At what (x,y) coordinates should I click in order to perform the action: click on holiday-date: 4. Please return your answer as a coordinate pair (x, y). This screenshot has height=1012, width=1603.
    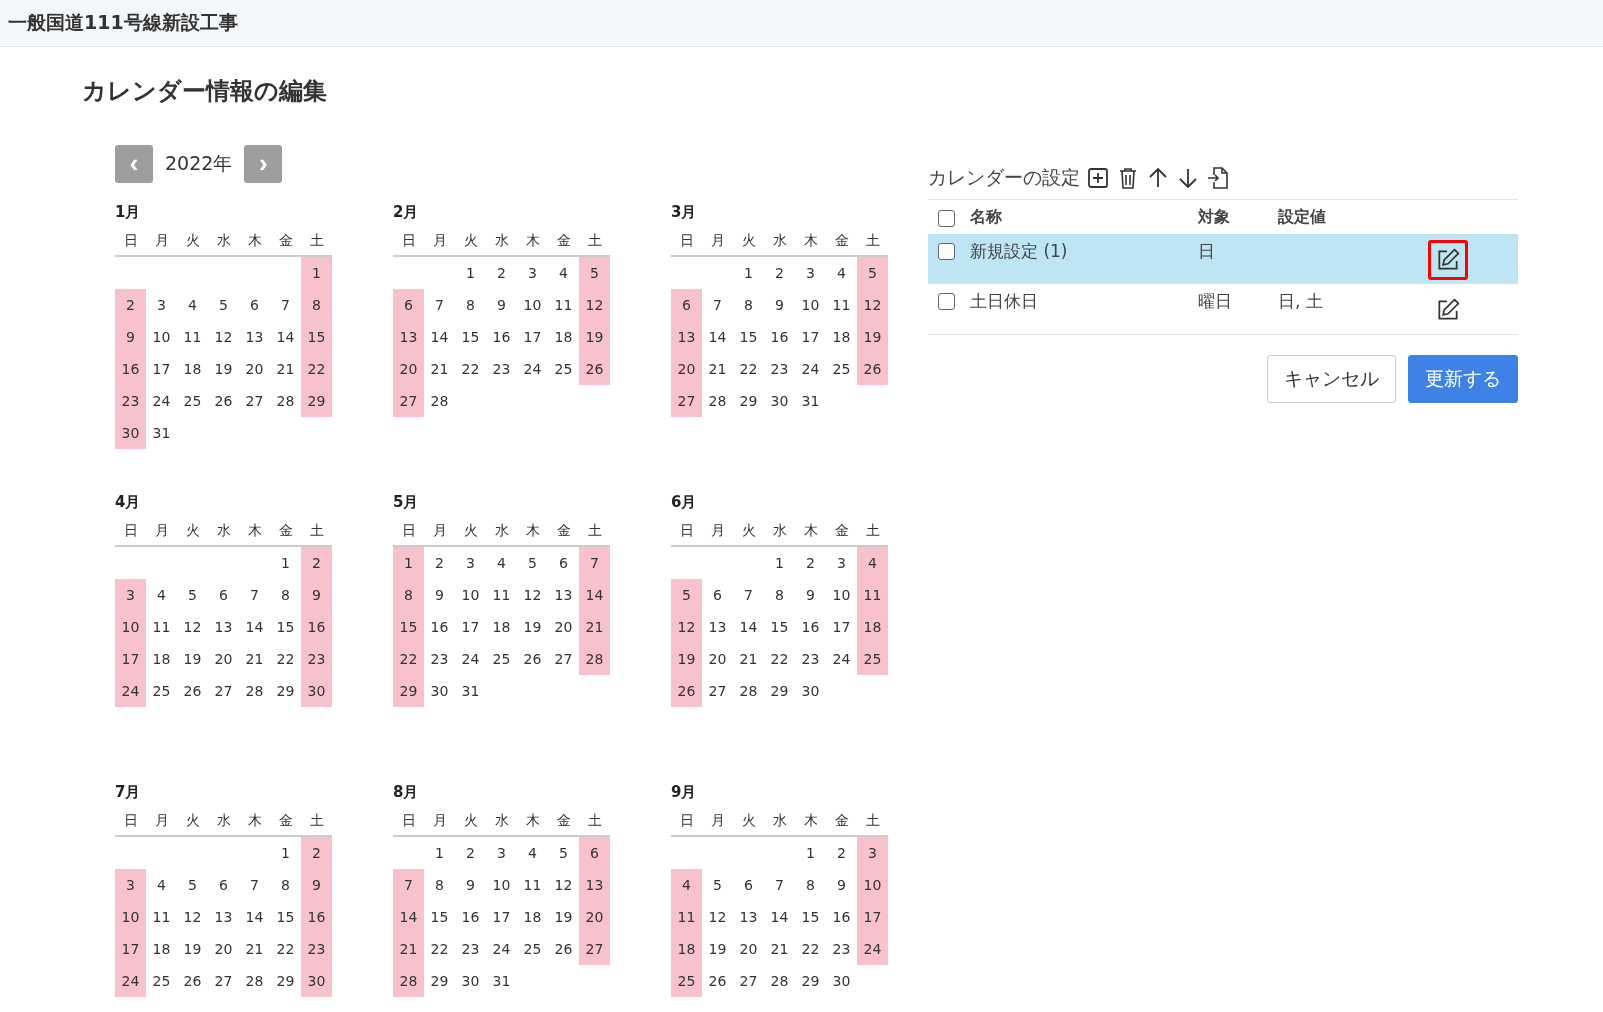
    Looking at the image, I should click on (686, 885).